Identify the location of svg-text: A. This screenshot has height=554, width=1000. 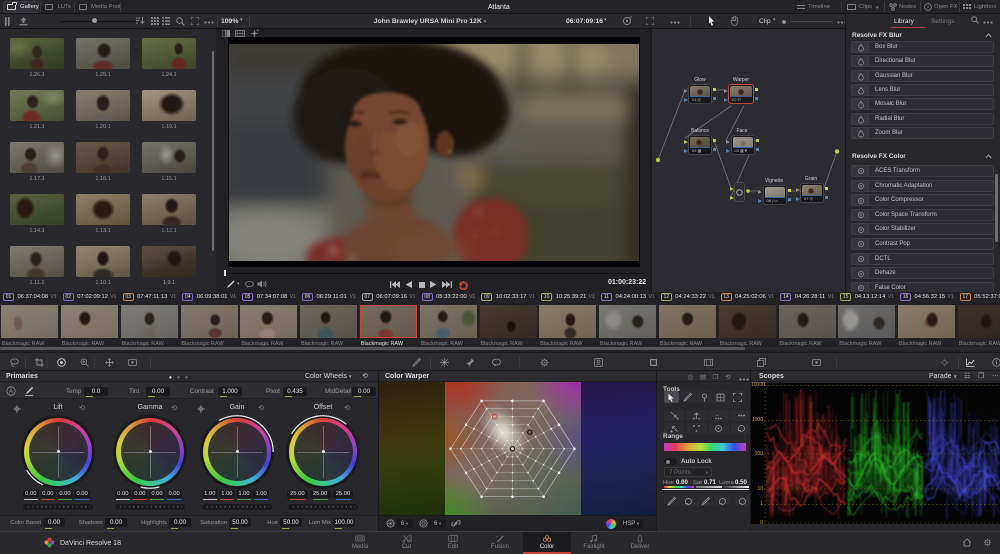
(11, 392).